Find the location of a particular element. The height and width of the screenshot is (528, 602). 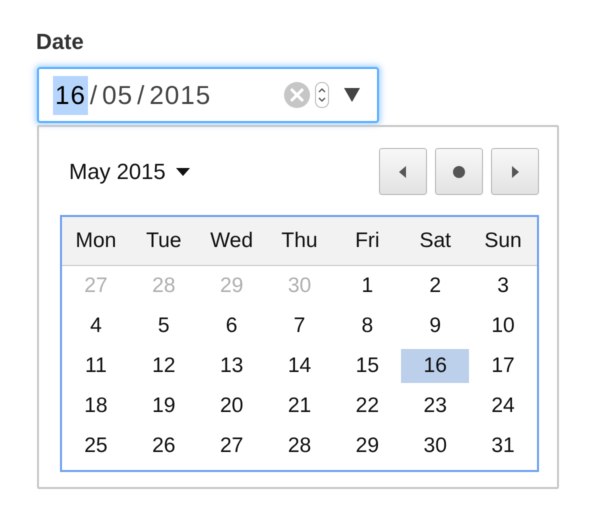

dot-icon is located at coordinates (459, 171).